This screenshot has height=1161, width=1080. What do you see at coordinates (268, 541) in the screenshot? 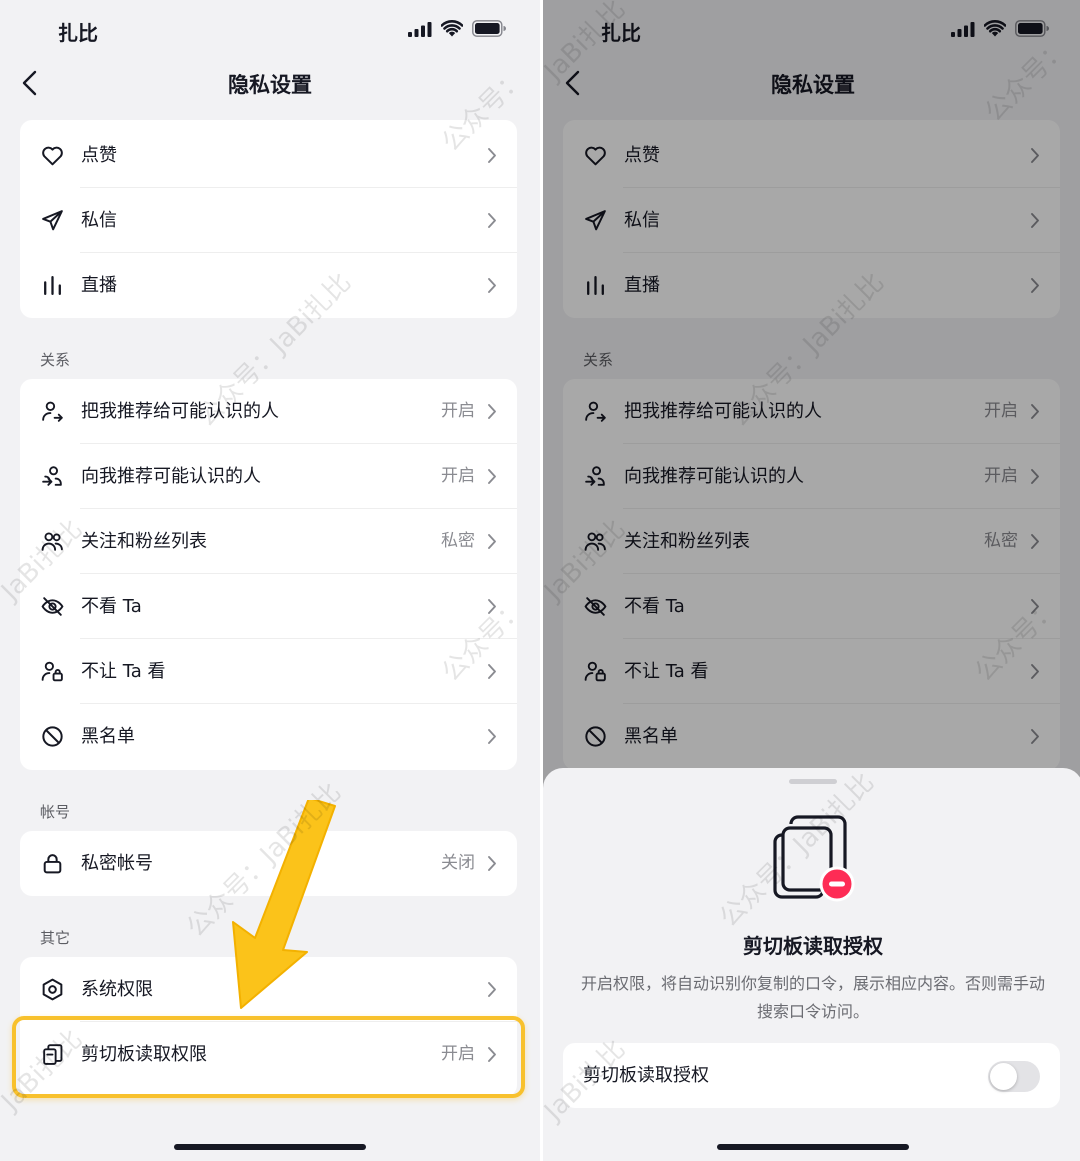
I see `row-follow-list: 关注和粉丝列表 私密` at bounding box center [268, 541].